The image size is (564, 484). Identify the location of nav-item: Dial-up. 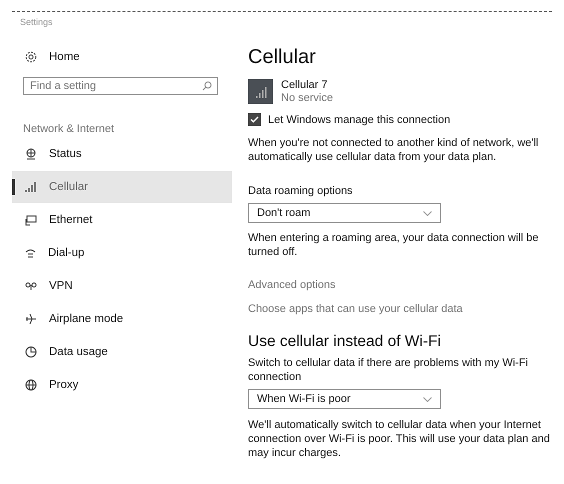
(122, 253).